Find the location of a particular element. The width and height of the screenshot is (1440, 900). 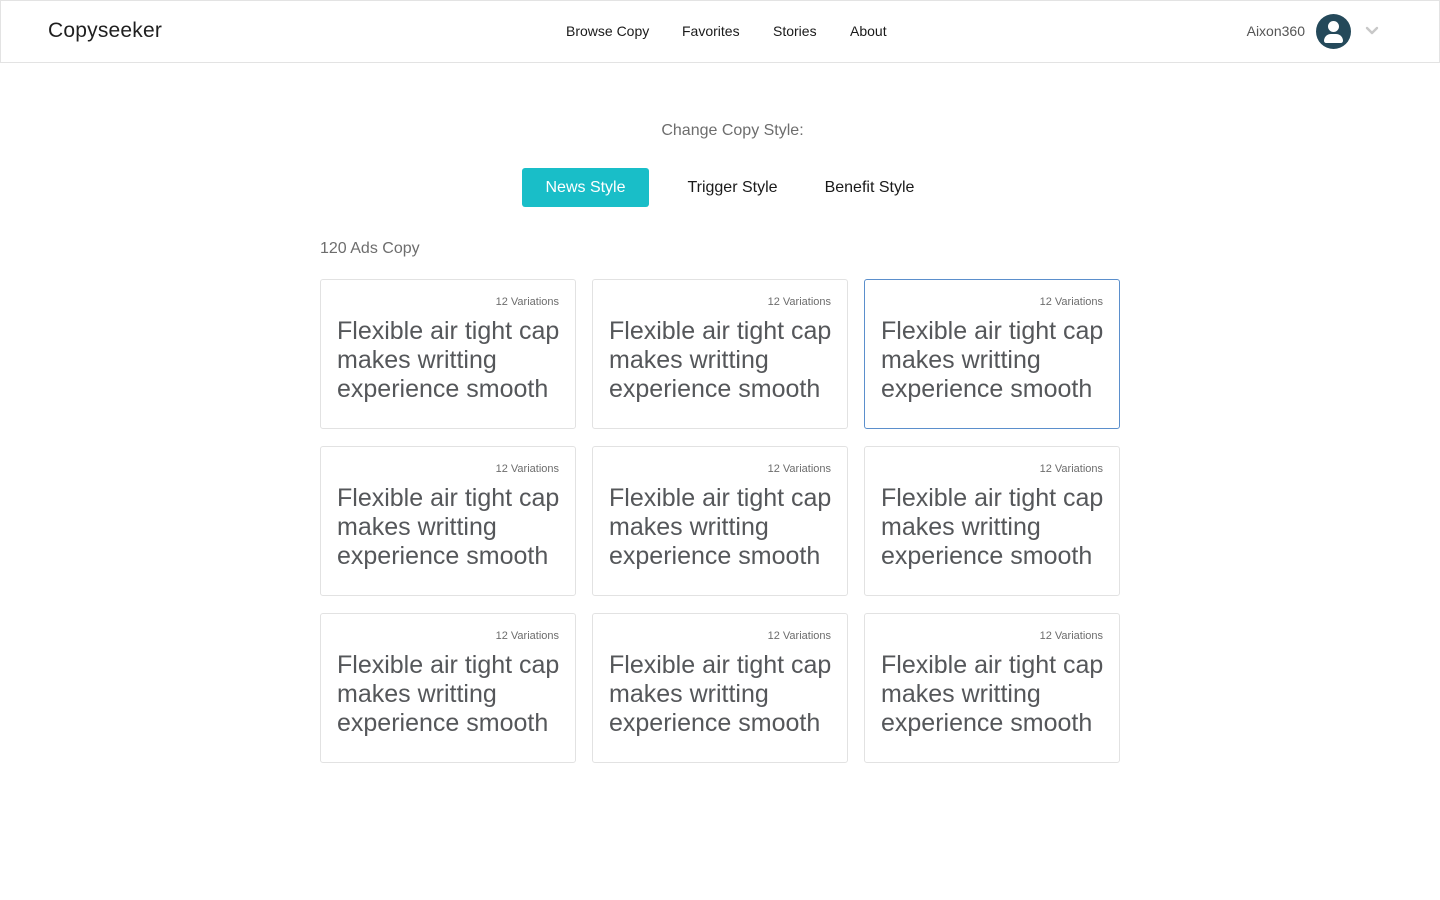

ads-copy-count: 120 Ads Copy is located at coordinates (370, 248).